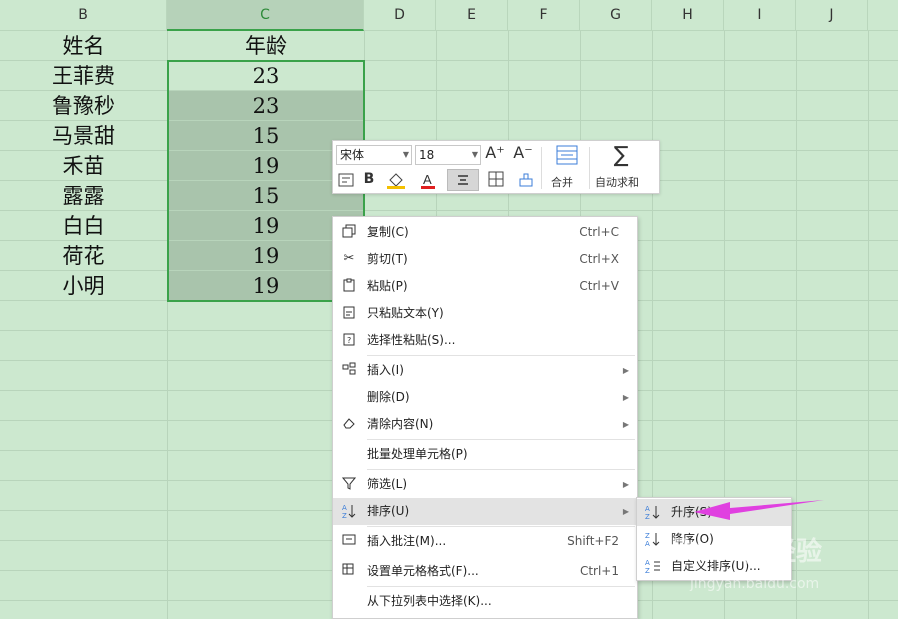 Image resolution: width=898 pixels, height=619 pixels. I want to click on wrap-text-icon, so click(346, 182).